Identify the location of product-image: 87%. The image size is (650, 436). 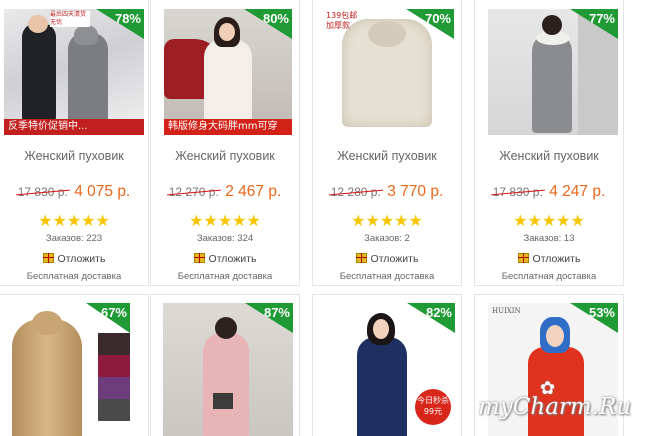
(228, 369).